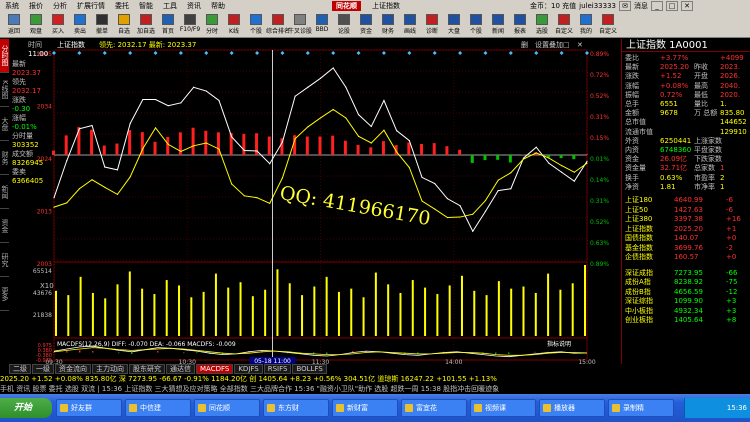 Image resolution: width=750 pixels, height=422 pixels. What do you see at coordinates (638, 200) in the screenshot?
I see `index-name: 上证180` at bounding box center [638, 200].